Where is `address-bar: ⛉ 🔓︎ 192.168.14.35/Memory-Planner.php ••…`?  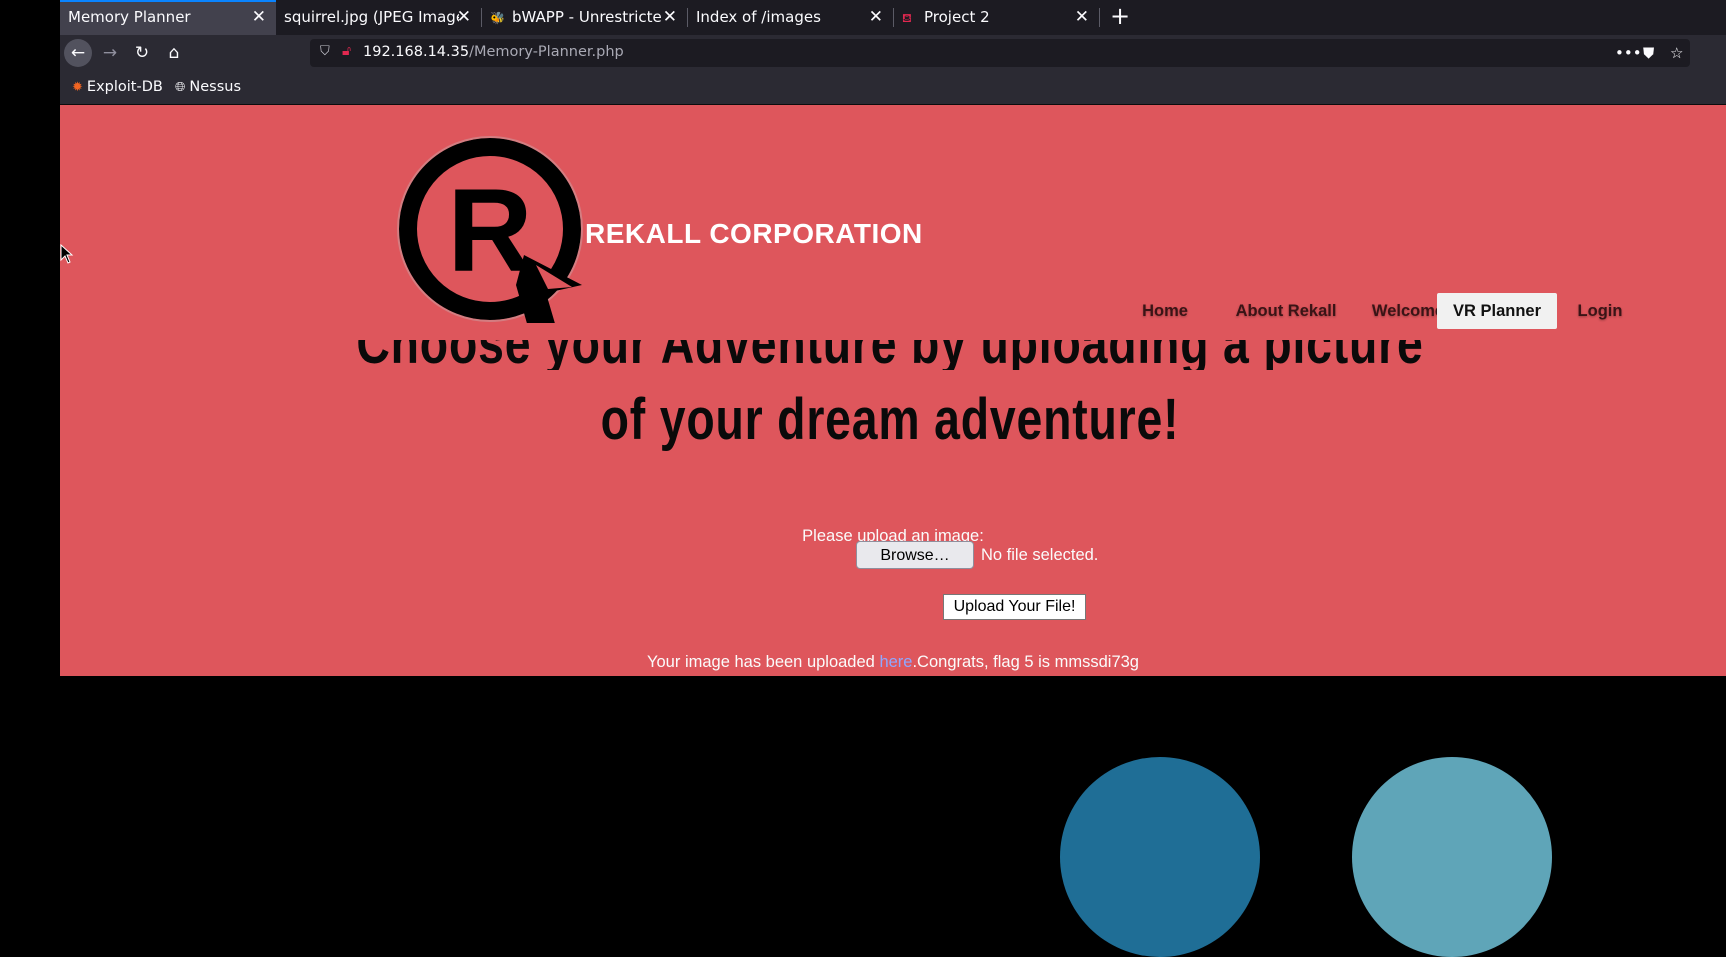 address-bar: ⛉ 🔓︎ 192.168.14.35/Memory-Planner.php ••… is located at coordinates (1000, 53).